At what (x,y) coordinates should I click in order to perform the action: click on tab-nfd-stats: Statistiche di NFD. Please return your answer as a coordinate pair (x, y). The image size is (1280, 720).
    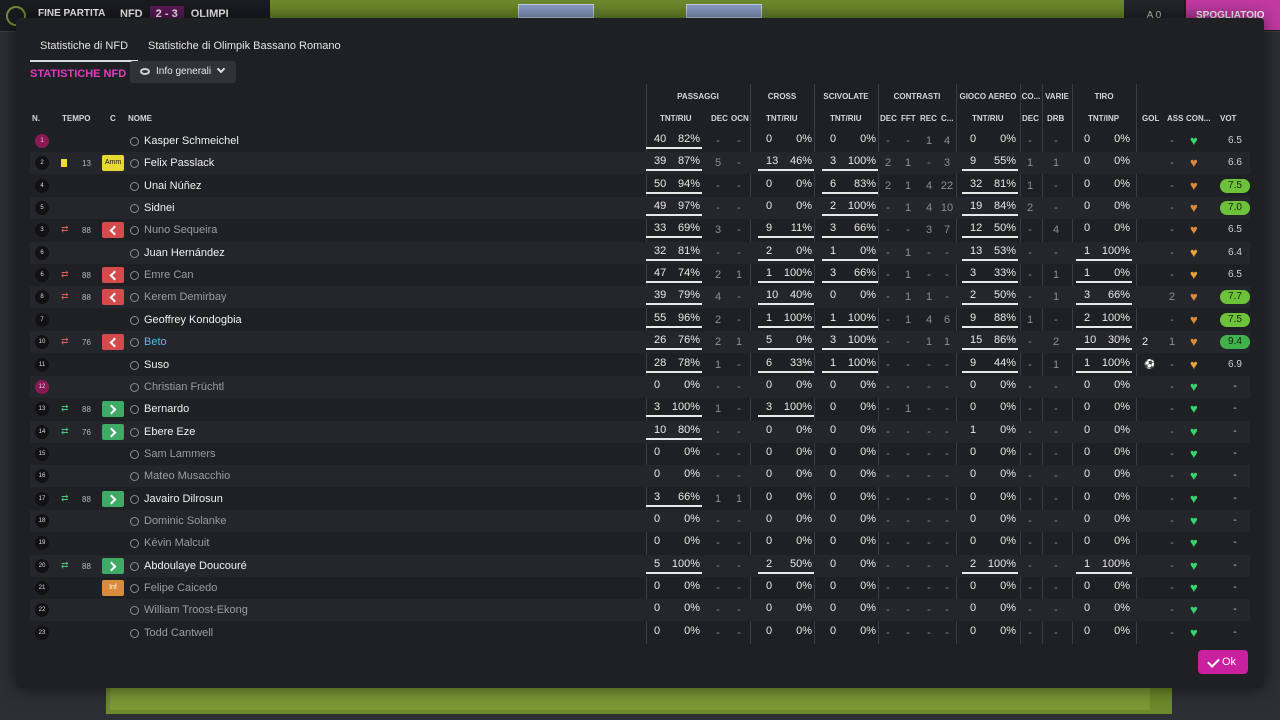
    Looking at the image, I should click on (84, 47).